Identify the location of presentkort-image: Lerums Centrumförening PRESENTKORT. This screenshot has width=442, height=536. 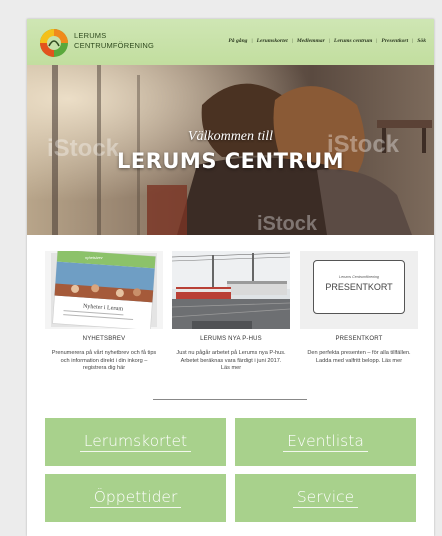
(359, 290).